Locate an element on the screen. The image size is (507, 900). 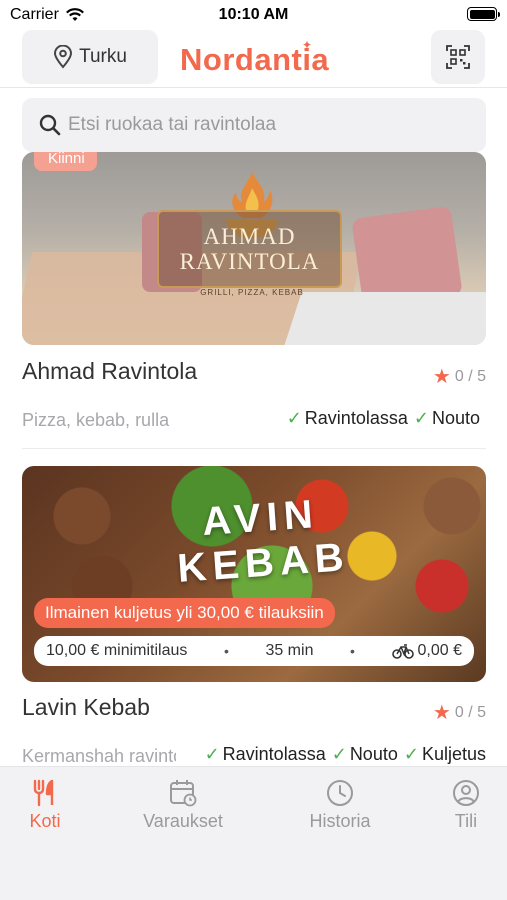
sparkle-icon: ✦ is located at coordinates (307, 45).